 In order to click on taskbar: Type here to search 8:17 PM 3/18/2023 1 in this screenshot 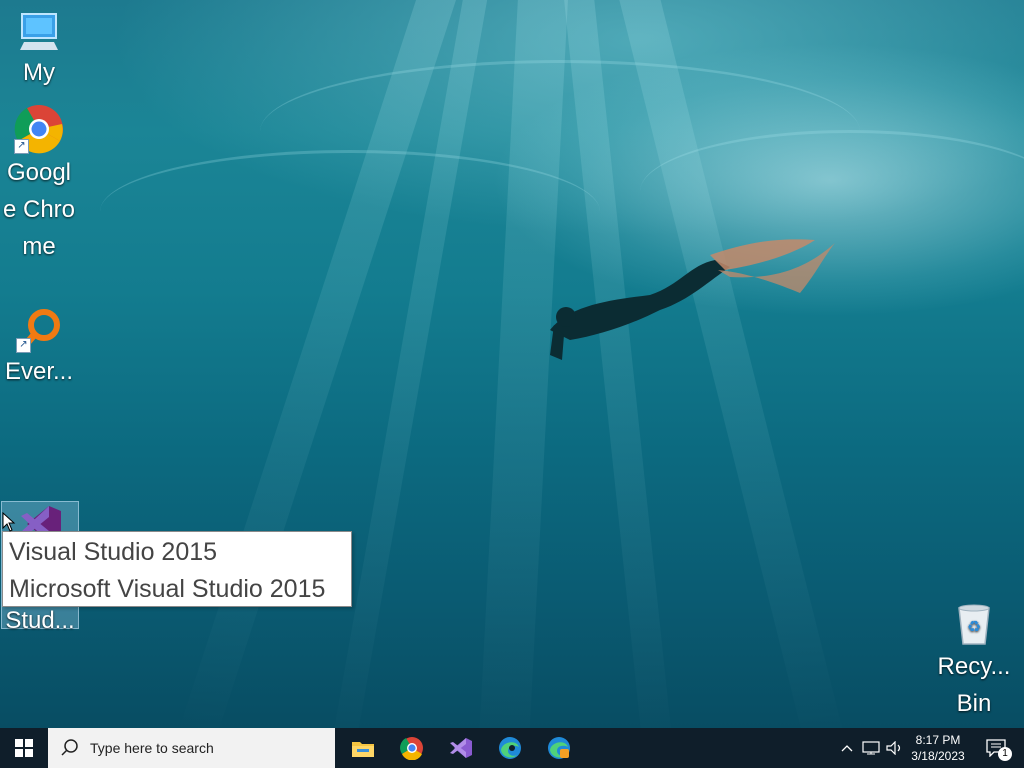, I will do `click(512, 748)`.